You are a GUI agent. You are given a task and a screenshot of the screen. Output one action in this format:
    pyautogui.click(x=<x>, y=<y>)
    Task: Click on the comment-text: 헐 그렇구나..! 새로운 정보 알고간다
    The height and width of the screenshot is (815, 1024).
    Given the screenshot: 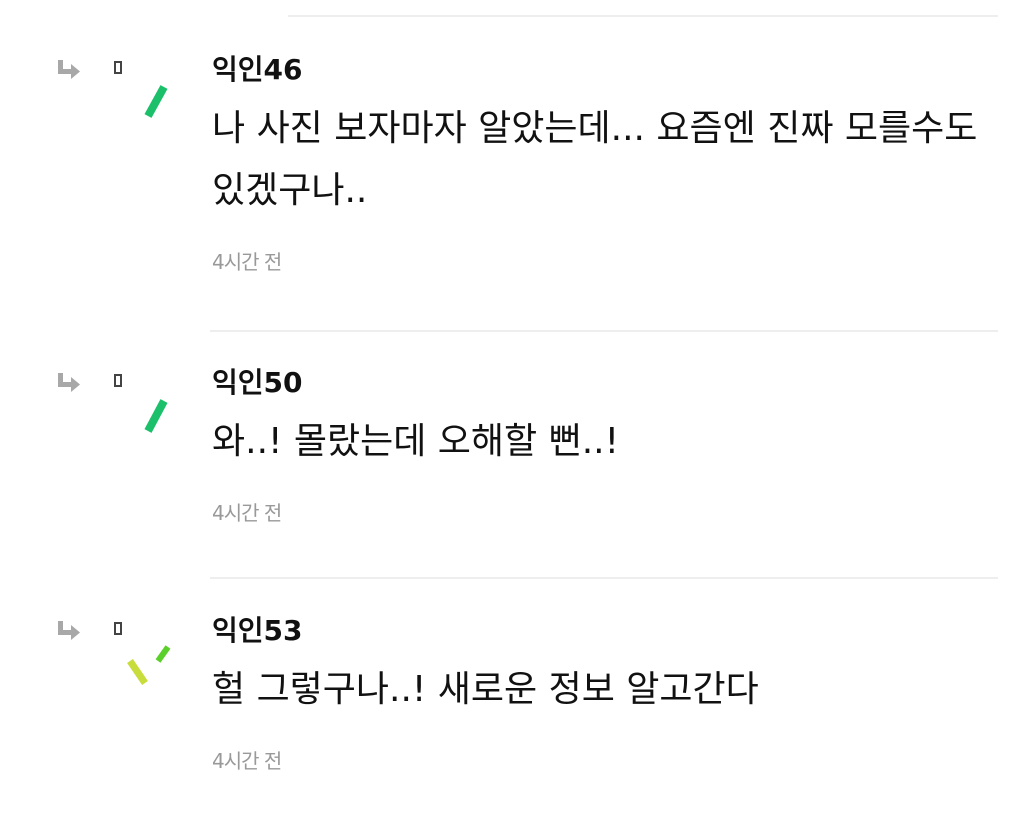 What is the action you would take?
    pyautogui.click(x=485, y=689)
    